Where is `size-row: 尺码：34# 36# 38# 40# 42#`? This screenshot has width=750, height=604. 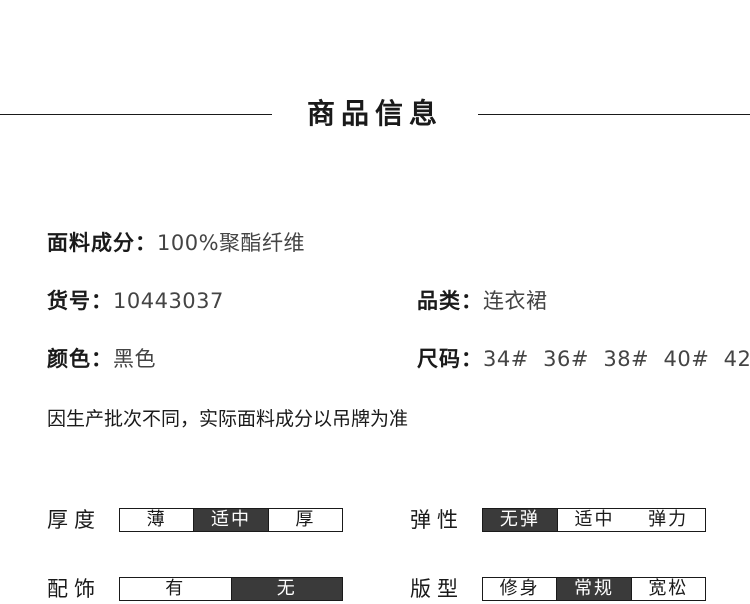
size-row: 尺码：34# 36# 38# 40# 42# is located at coordinates (583, 359).